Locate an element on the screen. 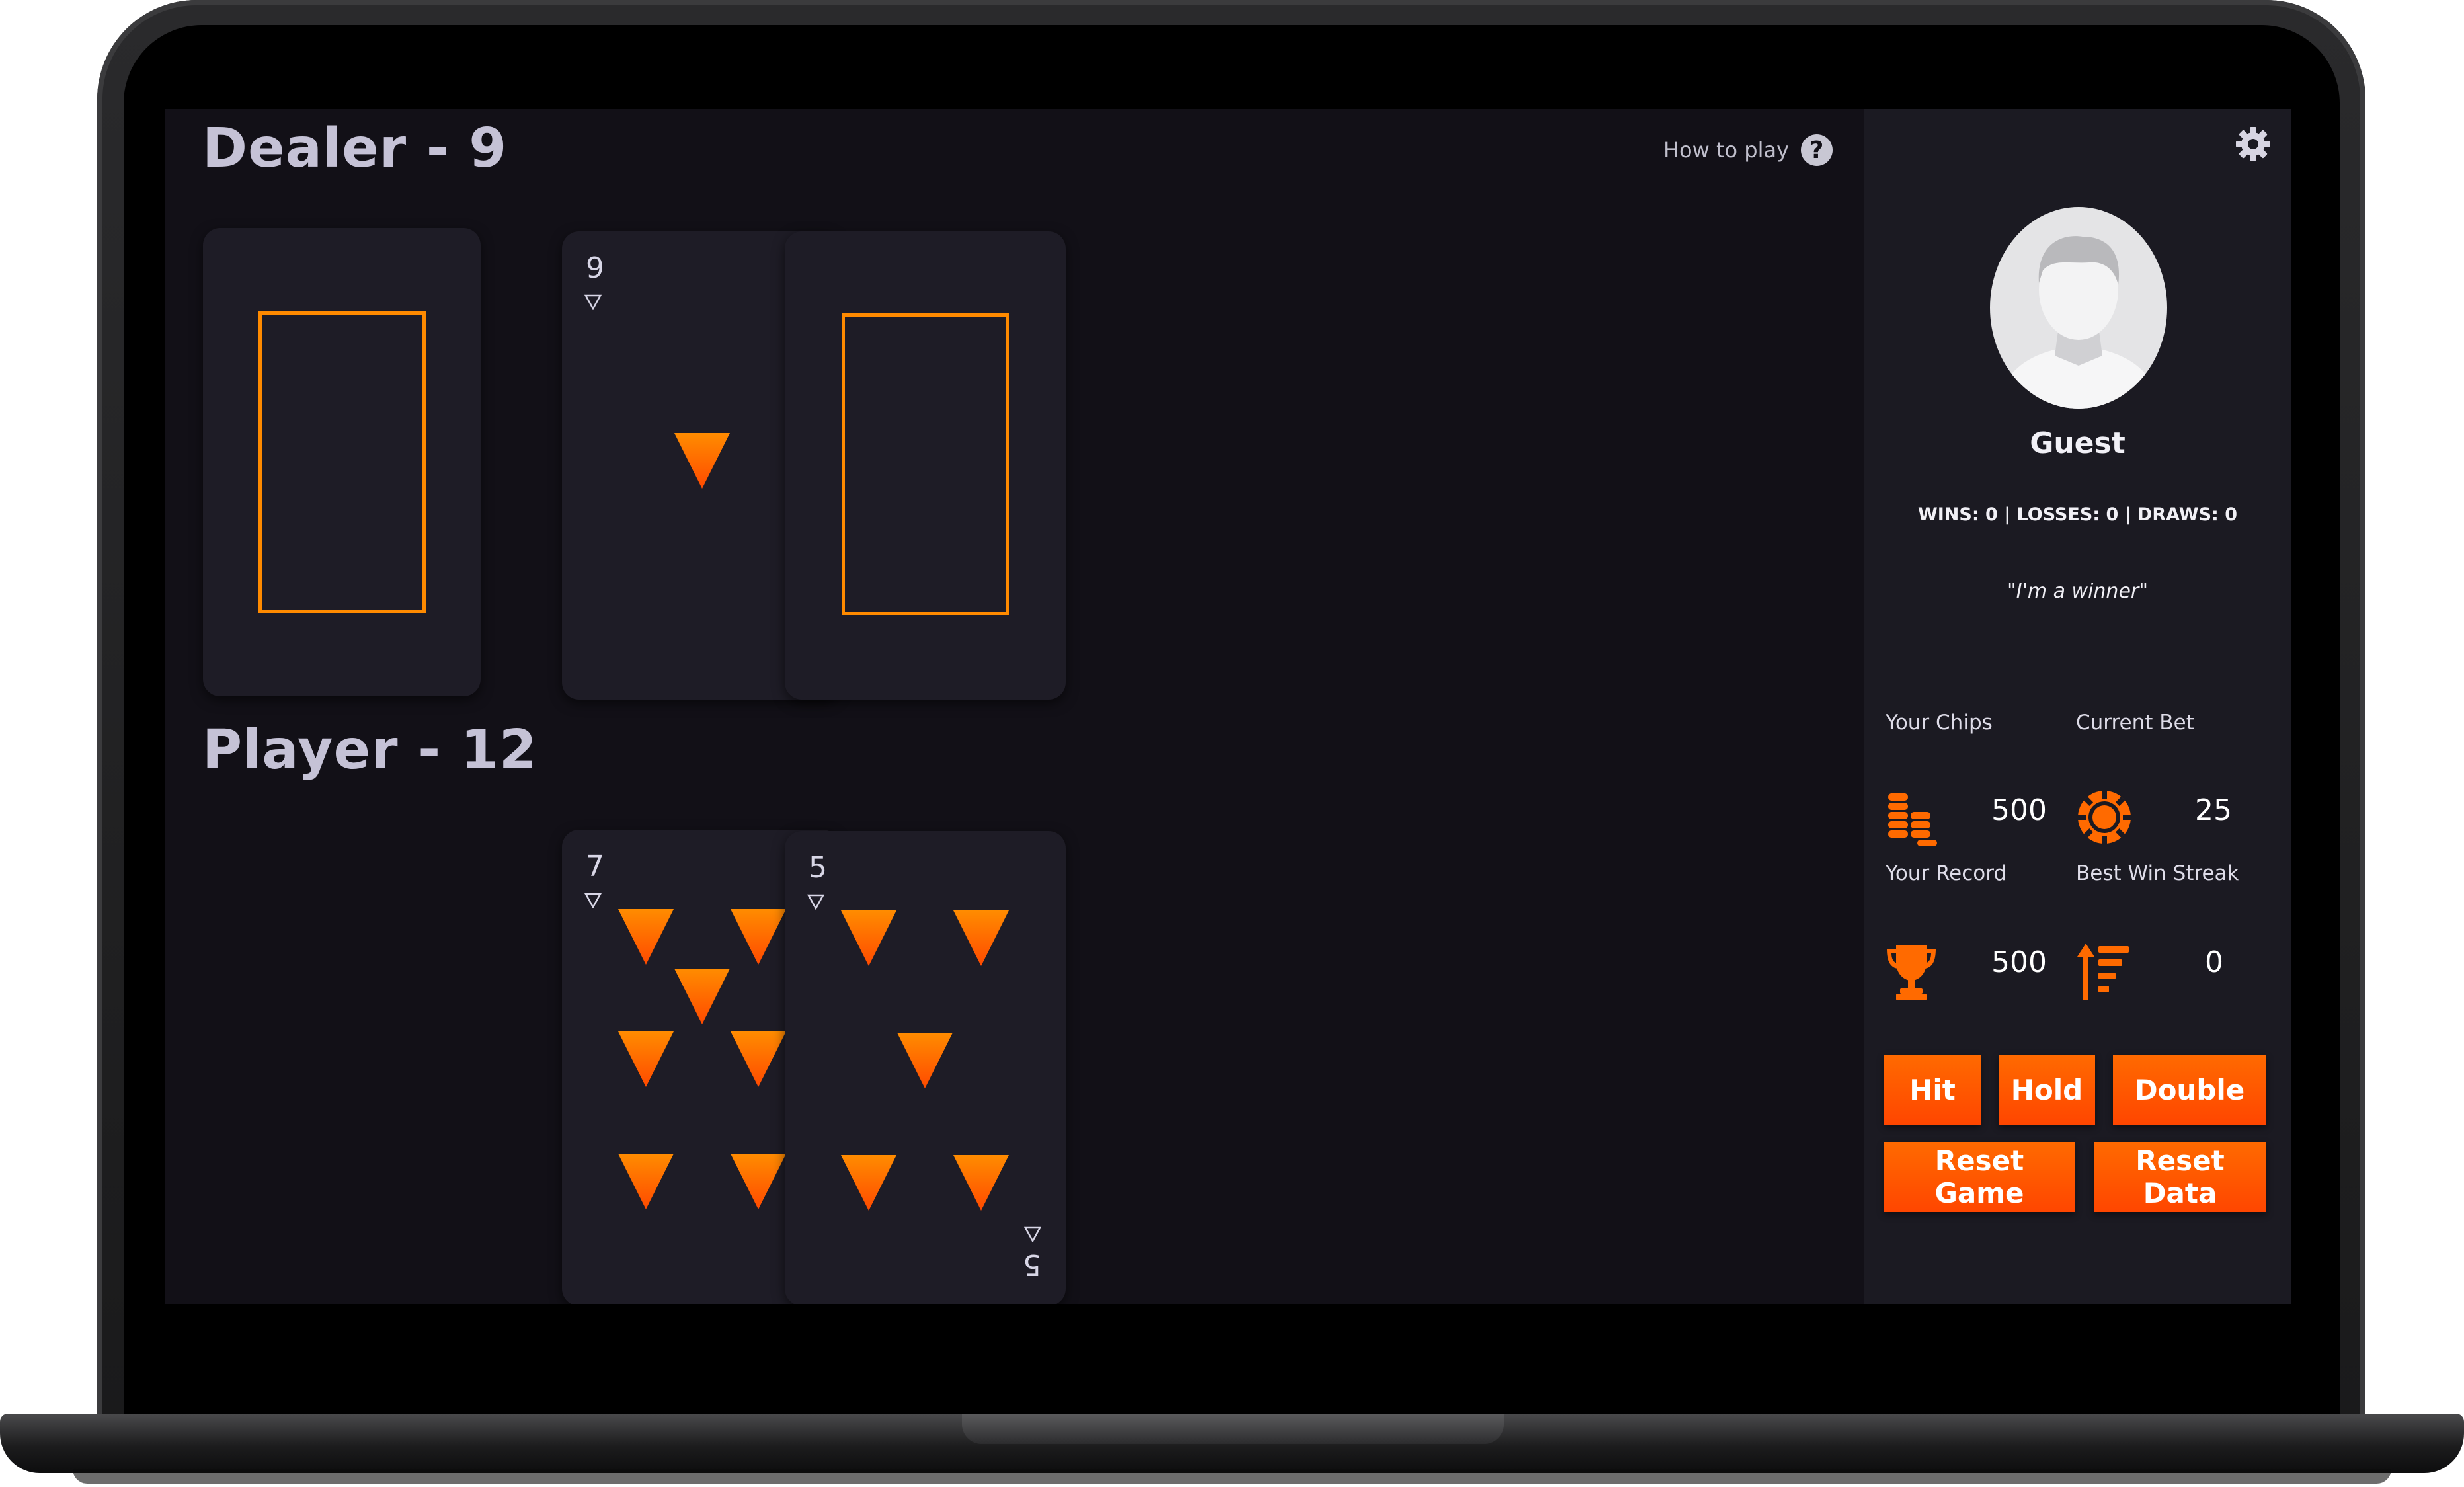  poker-chip-icon is located at coordinates (2104, 817).